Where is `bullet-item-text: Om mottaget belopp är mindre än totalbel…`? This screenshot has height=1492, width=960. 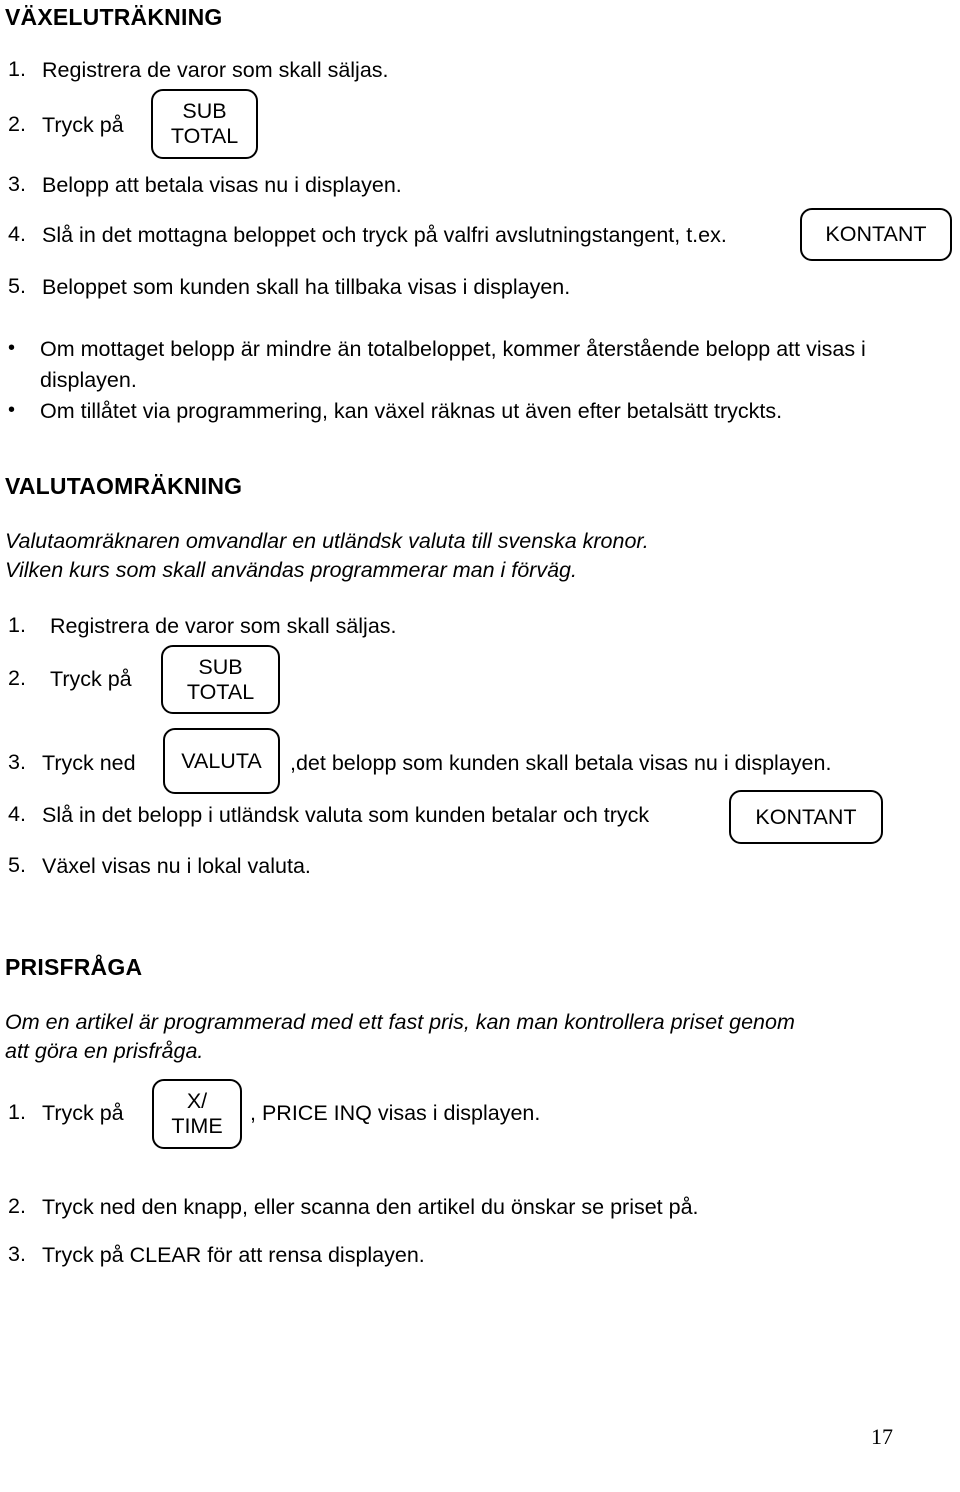 bullet-item-text: Om mottaget belopp är mindre än totalbel… is located at coordinates (453, 364).